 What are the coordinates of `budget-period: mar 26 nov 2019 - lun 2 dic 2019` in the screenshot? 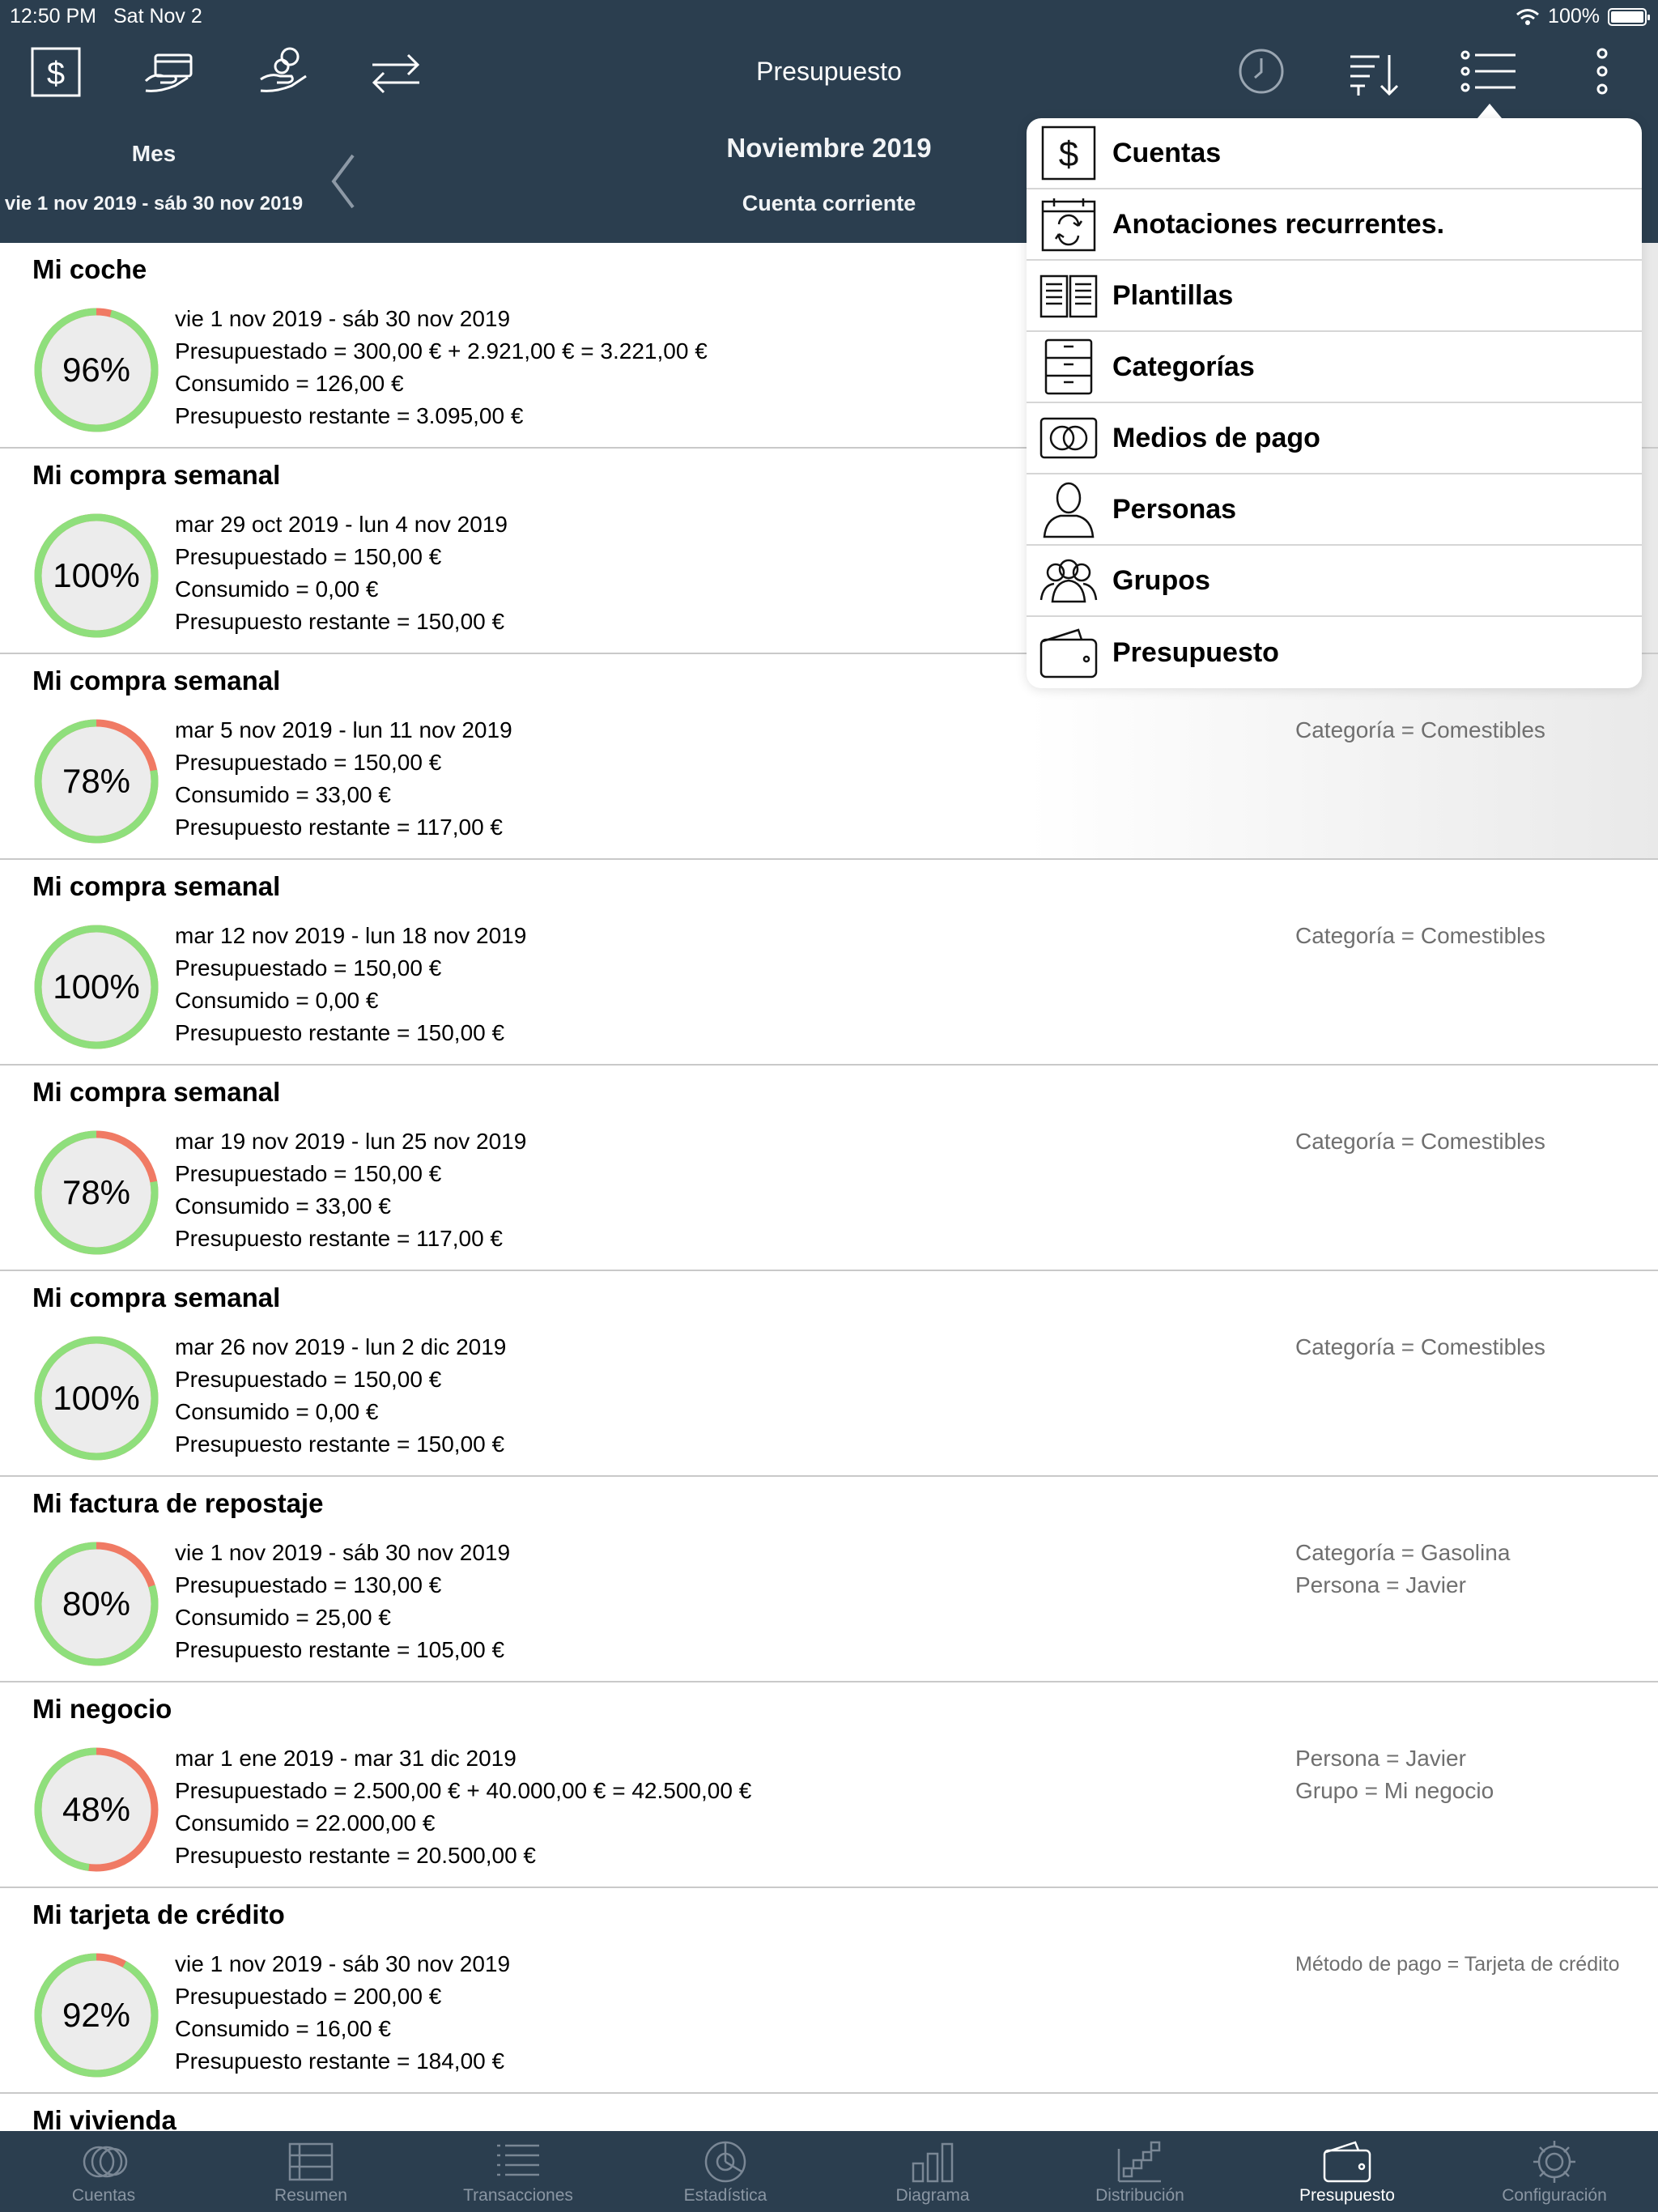 It's located at (341, 1347).